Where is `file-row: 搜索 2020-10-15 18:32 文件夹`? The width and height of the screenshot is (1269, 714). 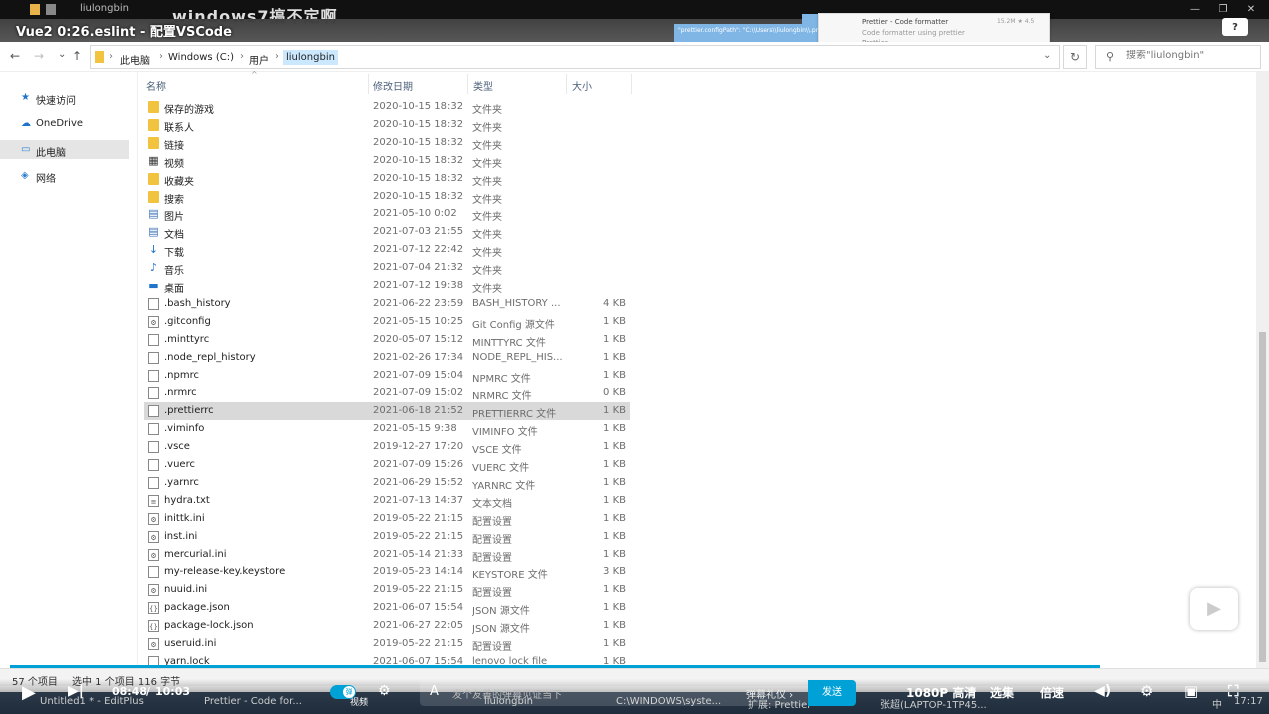
file-row: 搜索 2020-10-15 18:32 文件夹 is located at coordinates (387, 197).